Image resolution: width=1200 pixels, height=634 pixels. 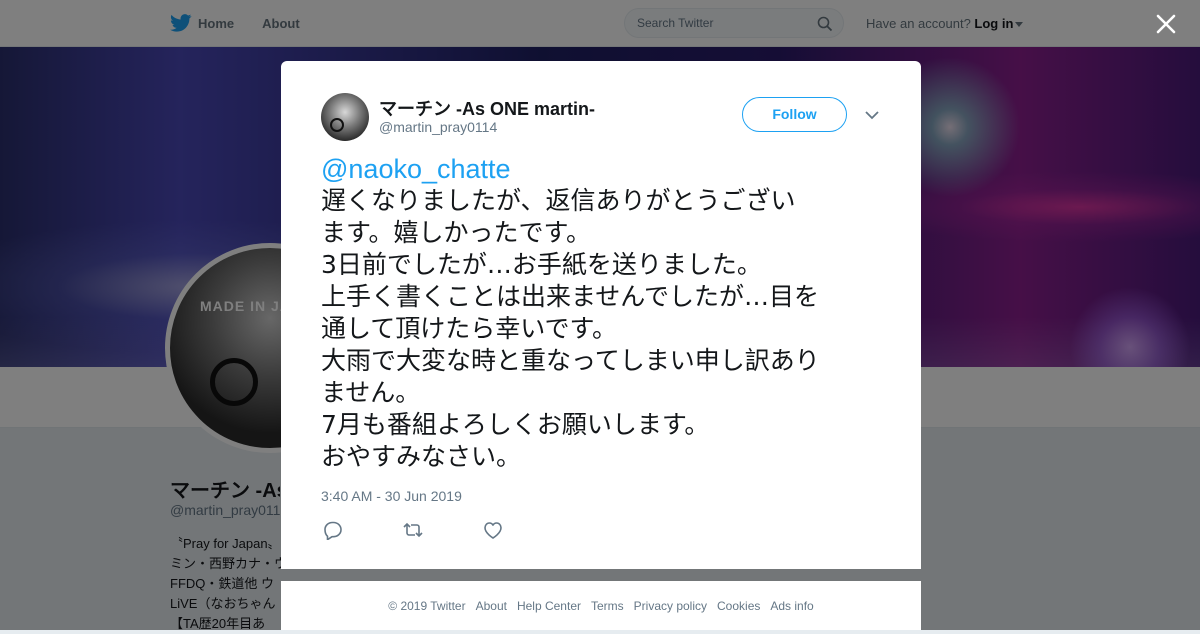 What do you see at coordinates (391, 496) in the screenshot?
I see `tweet-timestamp: 3:40 AM - 30 Jun 2019` at bounding box center [391, 496].